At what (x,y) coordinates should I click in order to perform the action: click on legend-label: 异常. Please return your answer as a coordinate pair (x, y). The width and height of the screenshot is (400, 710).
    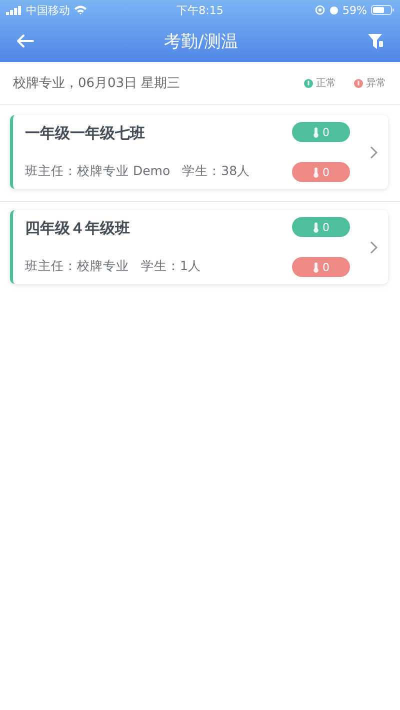
    Looking at the image, I should click on (376, 83).